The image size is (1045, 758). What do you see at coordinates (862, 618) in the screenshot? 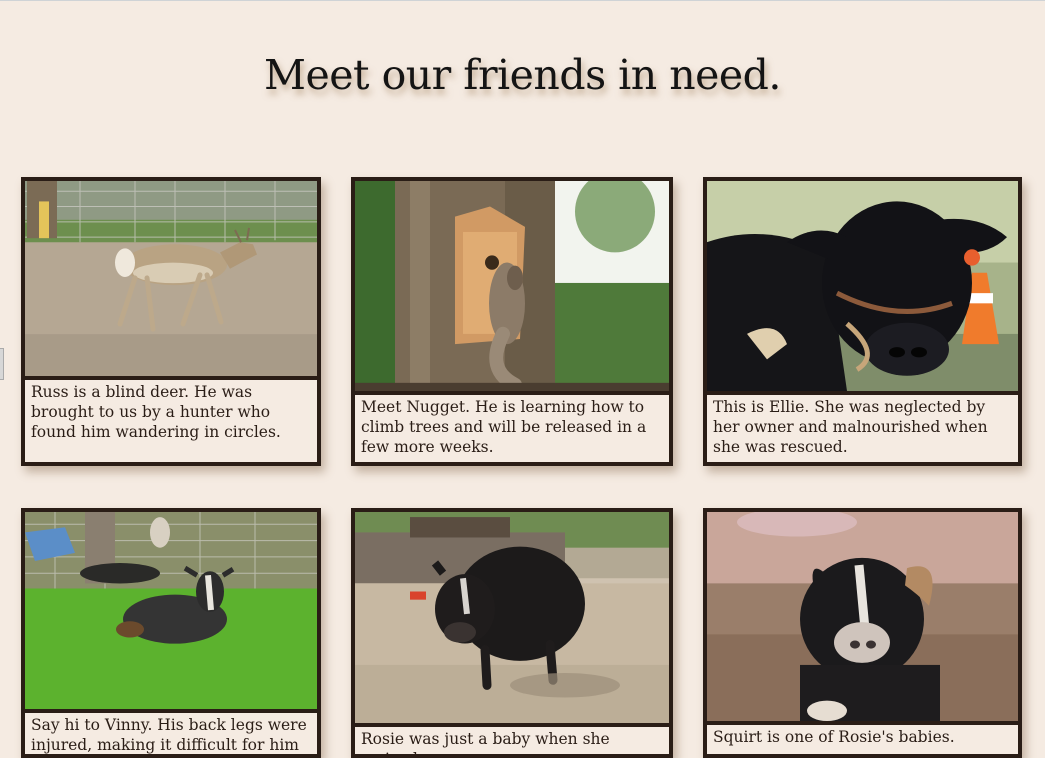
I see `piglet-photo` at bounding box center [862, 618].